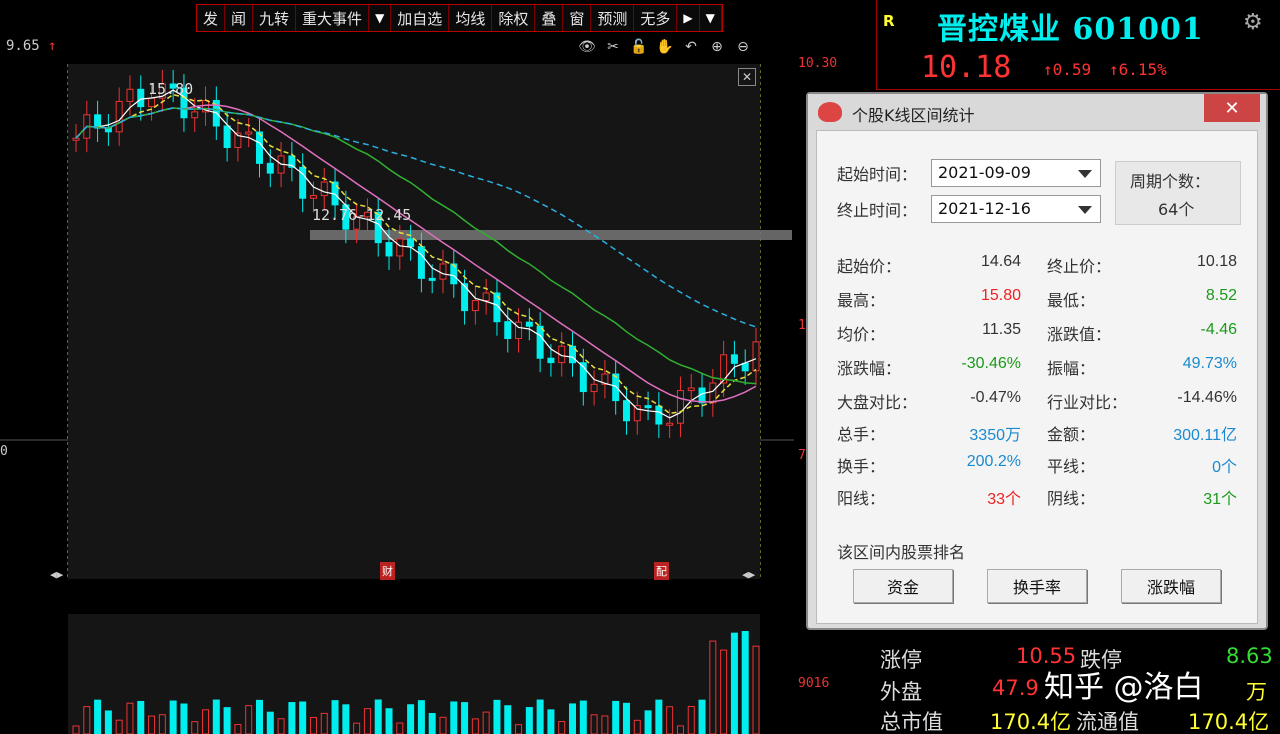  What do you see at coordinates (802, 325) in the screenshot?
I see `axis-right-mid: 1` at bounding box center [802, 325].